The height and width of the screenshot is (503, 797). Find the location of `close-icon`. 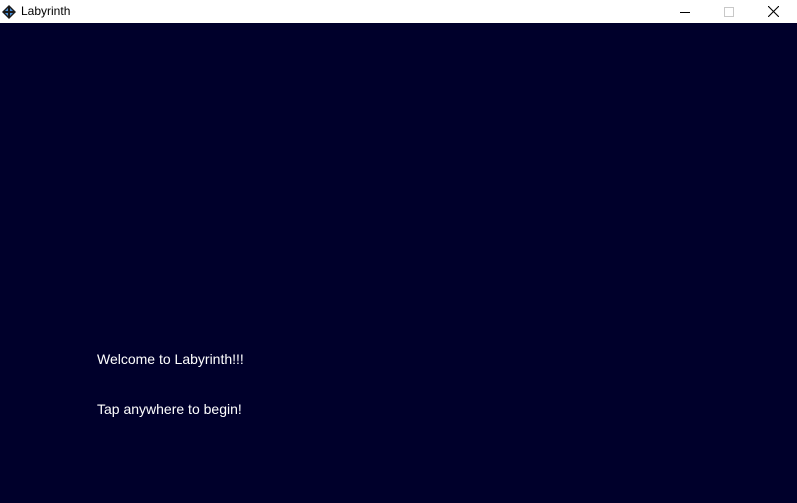

close-icon is located at coordinates (773, 11).